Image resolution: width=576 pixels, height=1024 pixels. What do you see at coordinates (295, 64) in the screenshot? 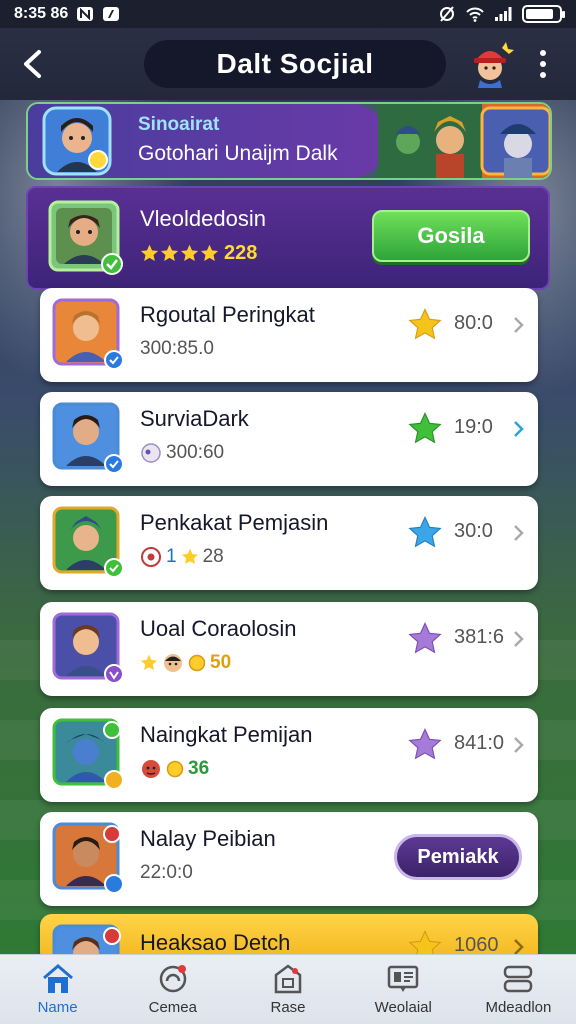
I see `page-title: Dalt Socjial` at bounding box center [295, 64].